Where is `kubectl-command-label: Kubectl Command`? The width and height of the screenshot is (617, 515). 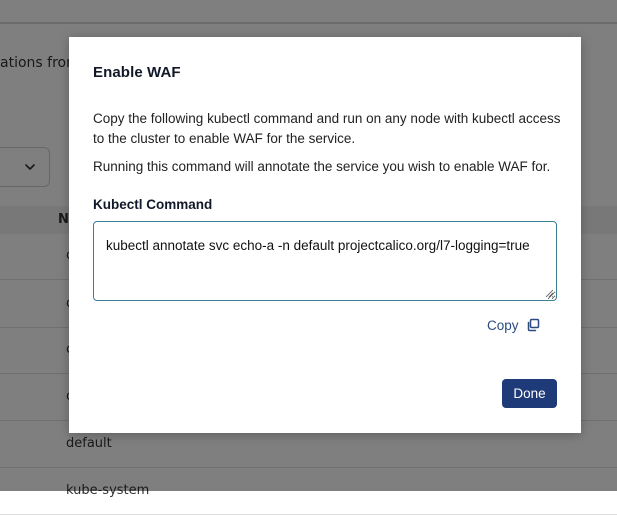 kubectl-command-label: Kubectl Command is located at coordinates (153, 204).